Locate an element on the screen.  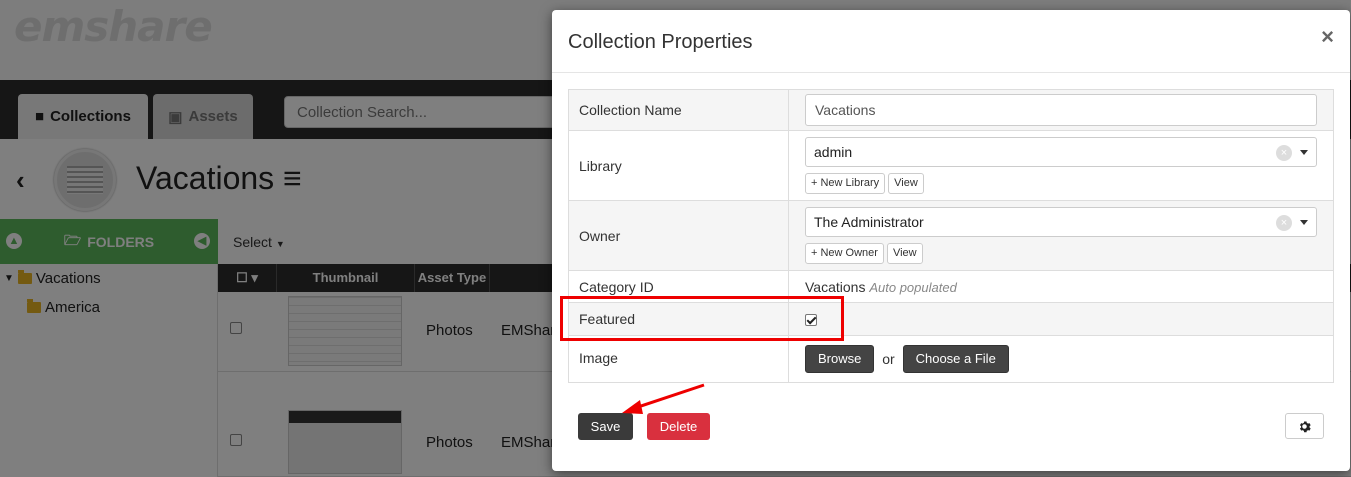
collection-name-input is located at coordinates (1061, 110).